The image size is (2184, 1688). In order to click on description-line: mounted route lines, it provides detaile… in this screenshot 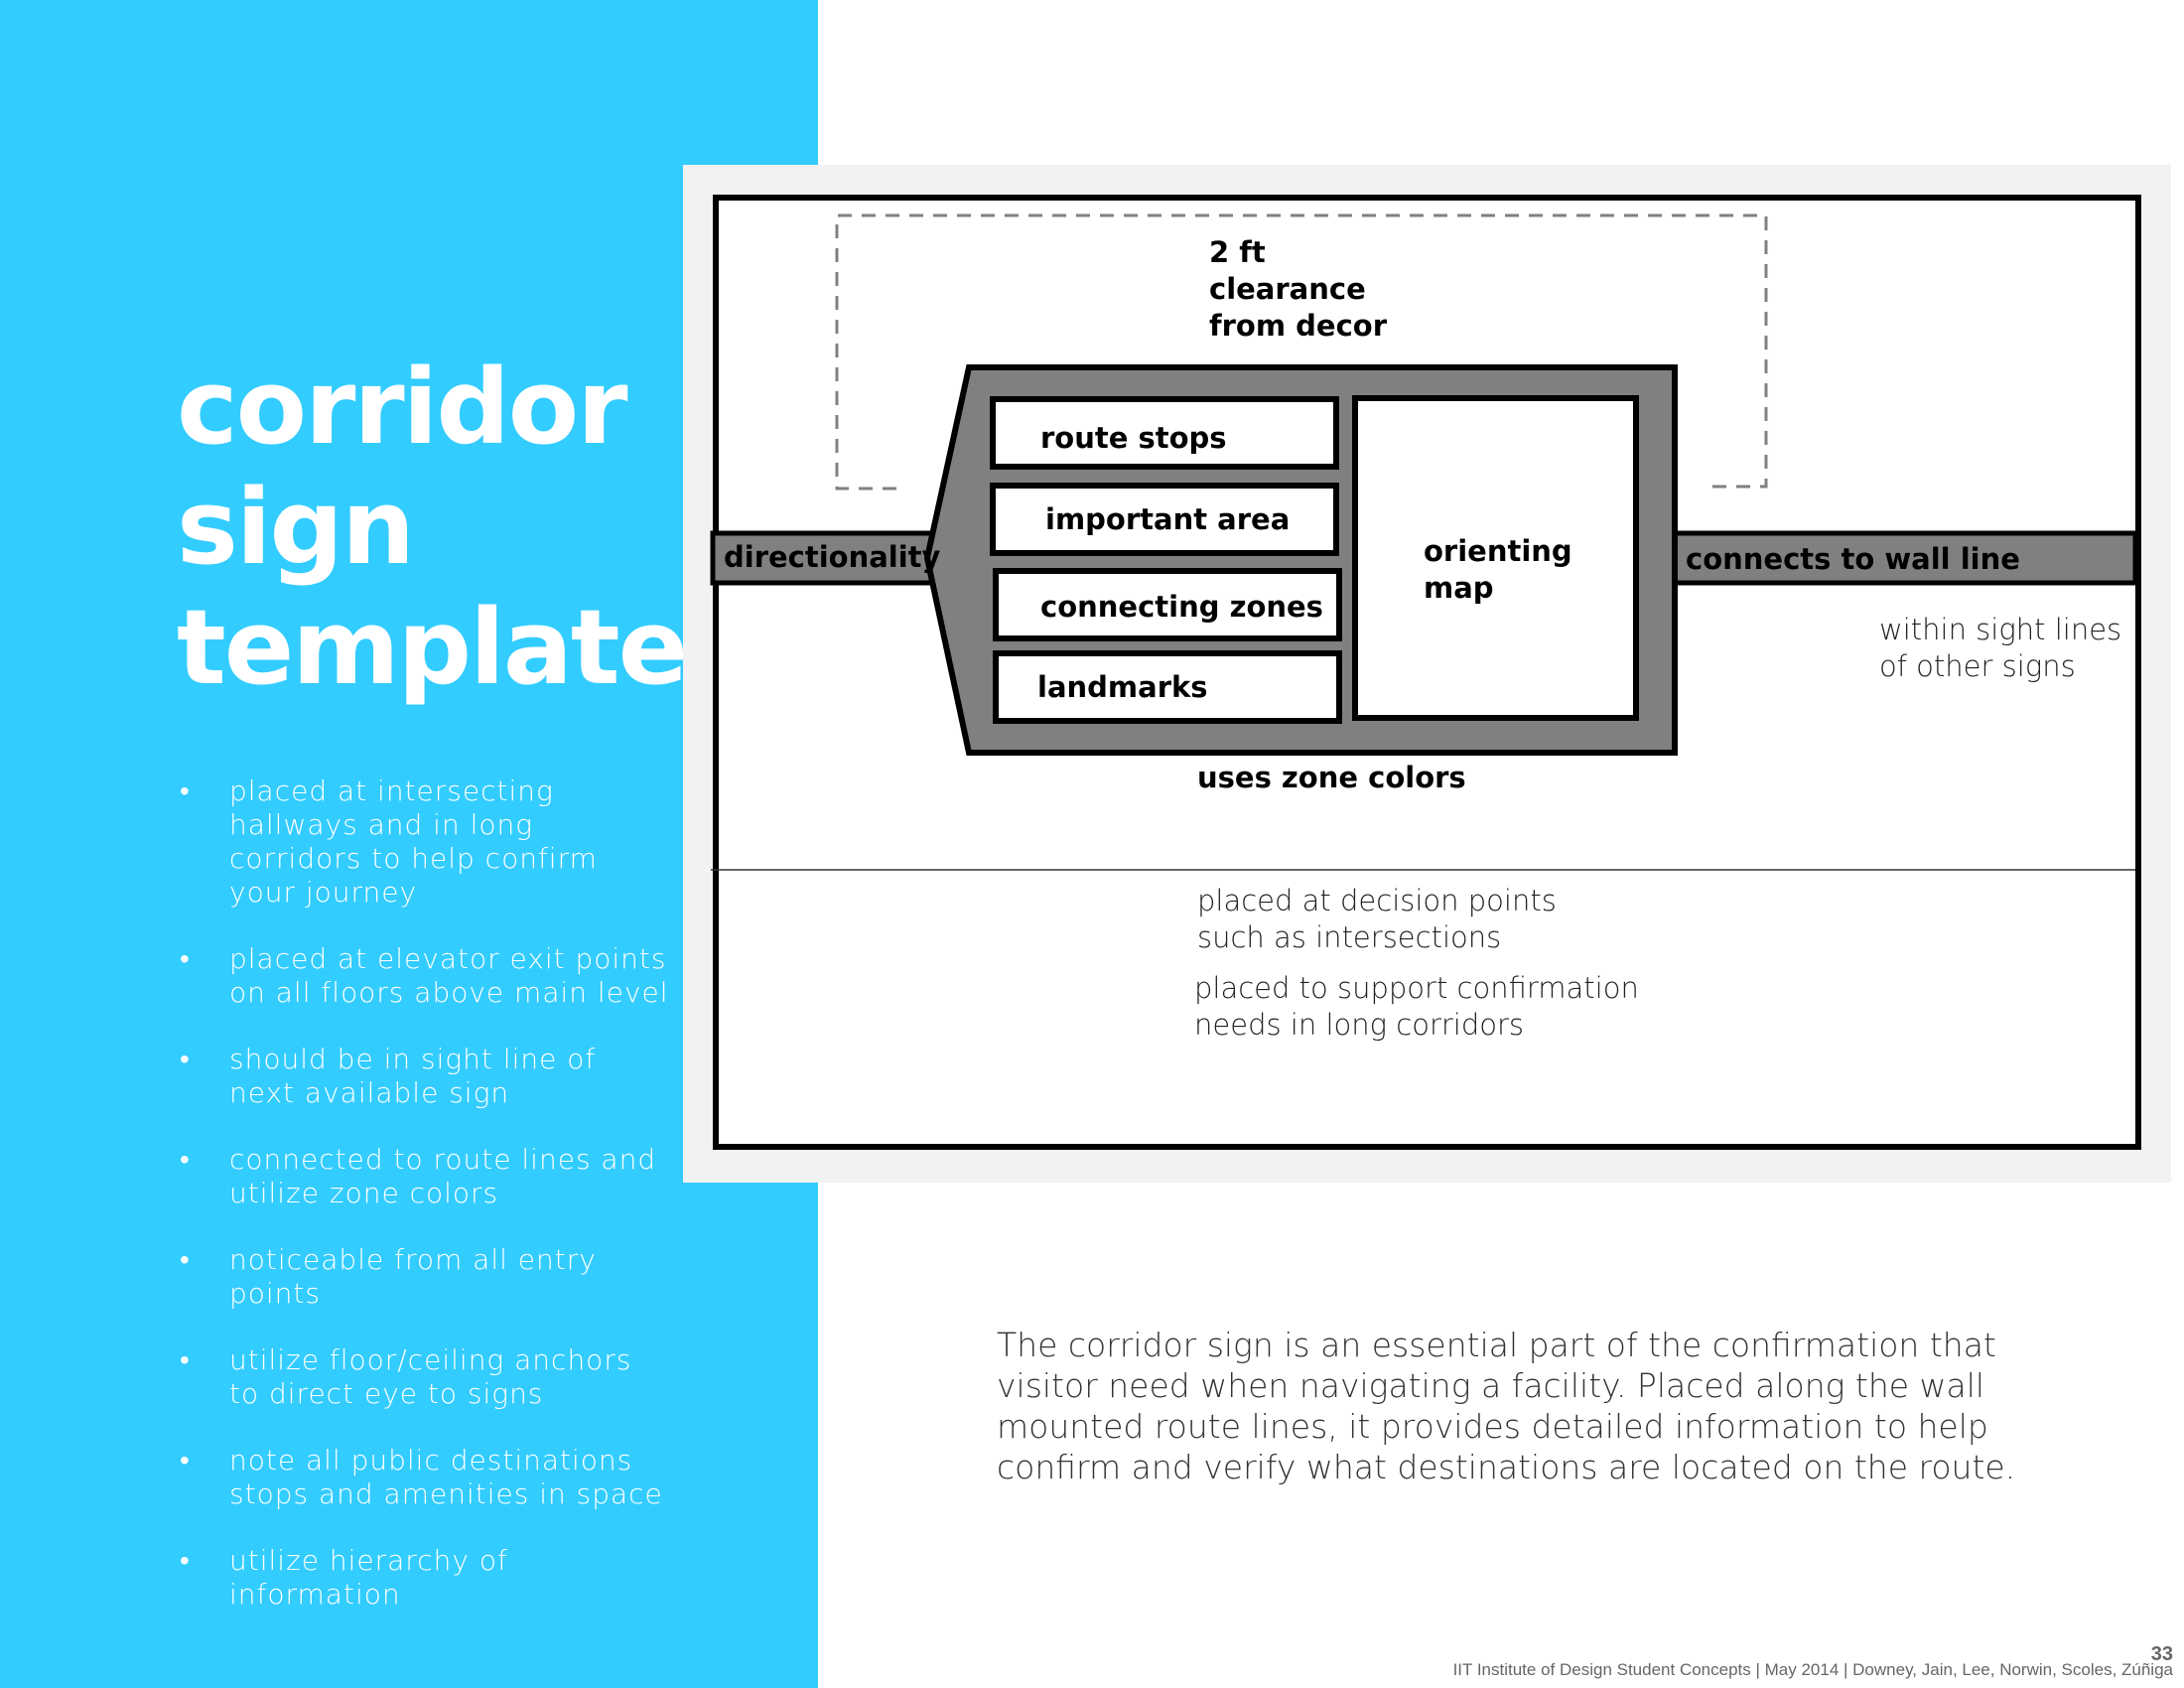, I will do `click(1492, 1426)`.